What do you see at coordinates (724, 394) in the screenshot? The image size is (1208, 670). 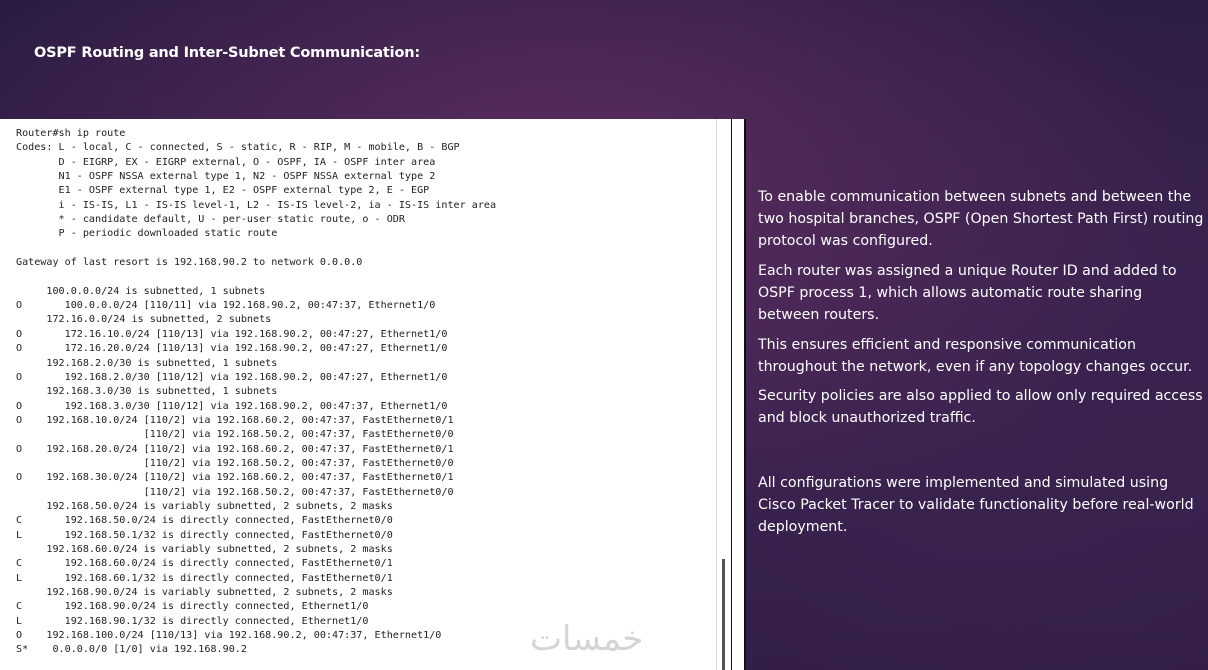 I see `terminal-scrollbar` at bounding box center [724, 394].